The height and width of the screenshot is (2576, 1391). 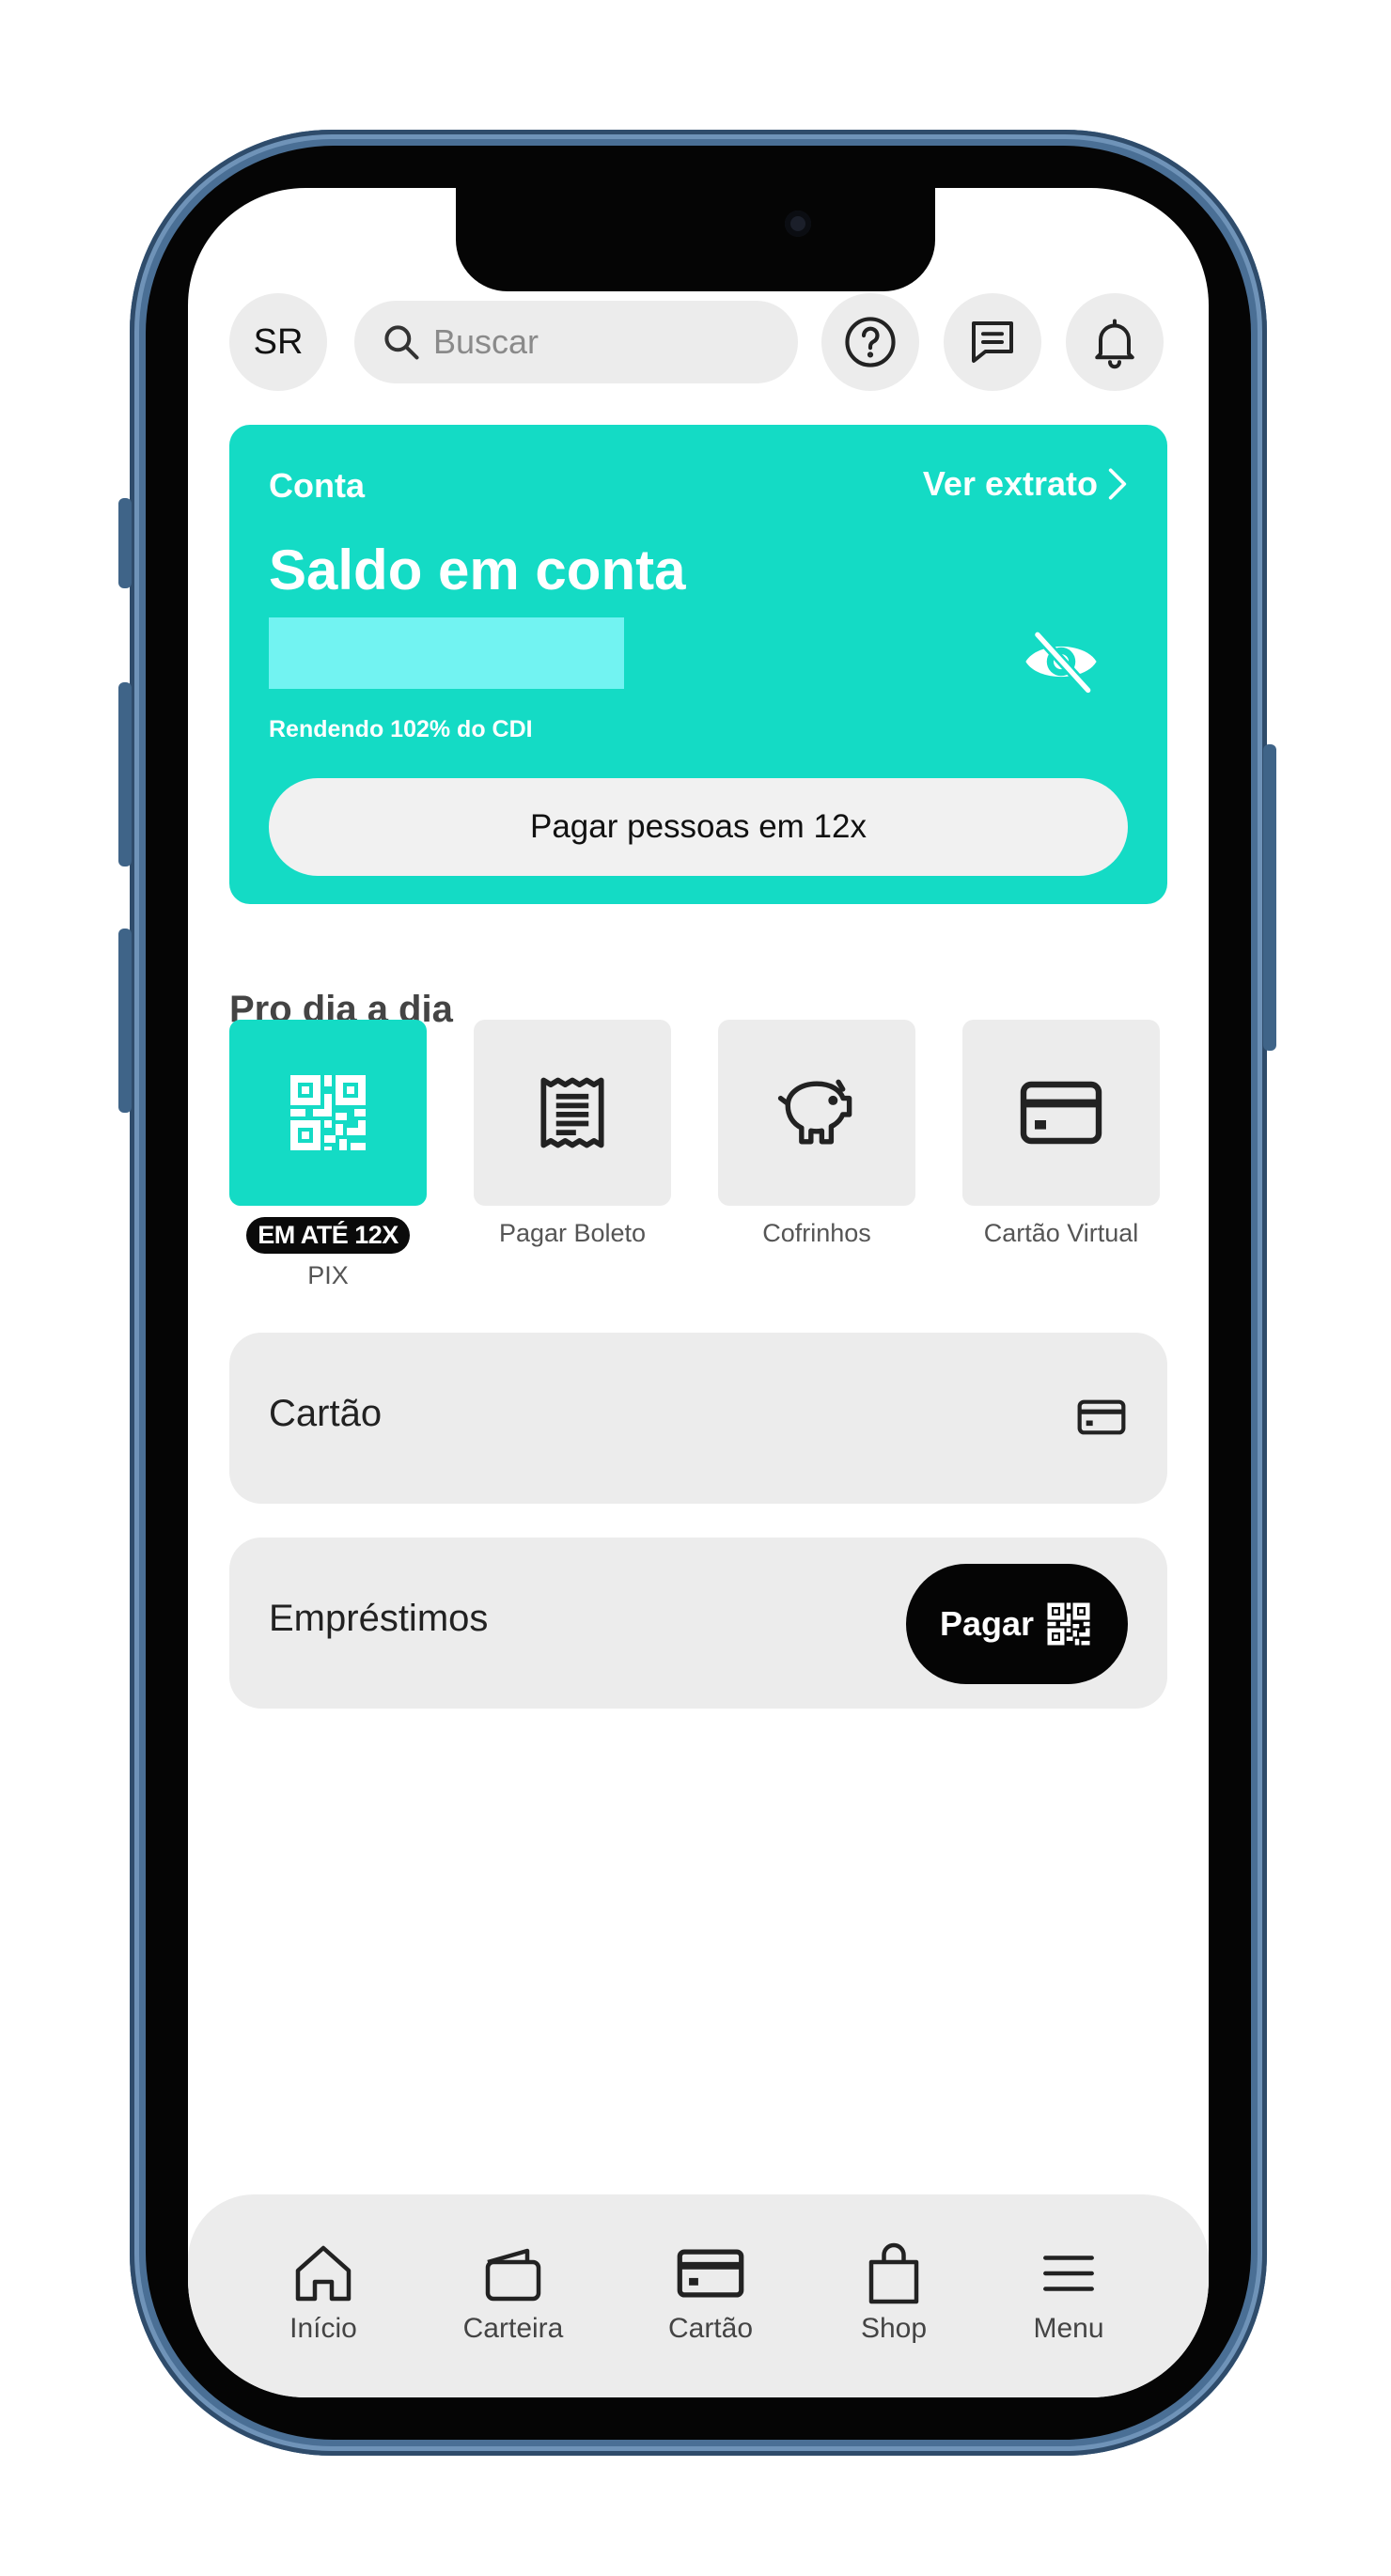 I want to click on search-input, so click(x=603, y=342).